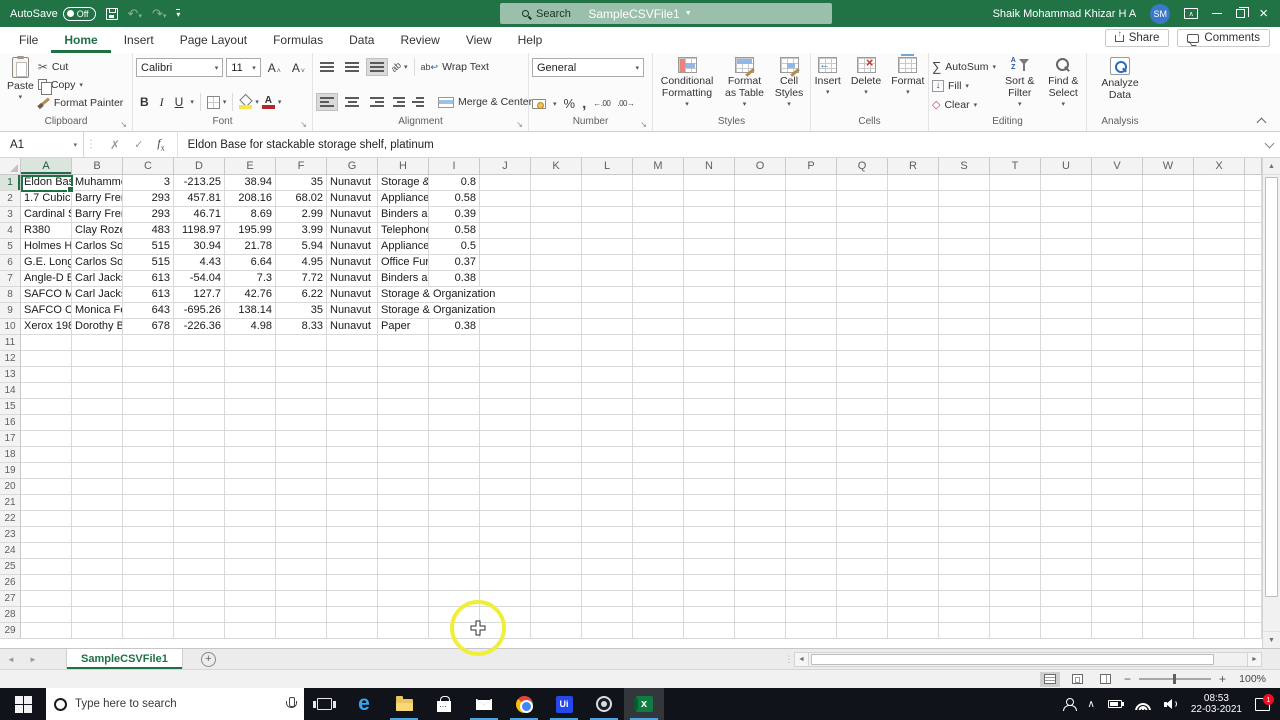 The image size is (1280, 720). Describe the element at coordinates (10, 231) in the screenshot. I see `row-header-4: 4` at that location.